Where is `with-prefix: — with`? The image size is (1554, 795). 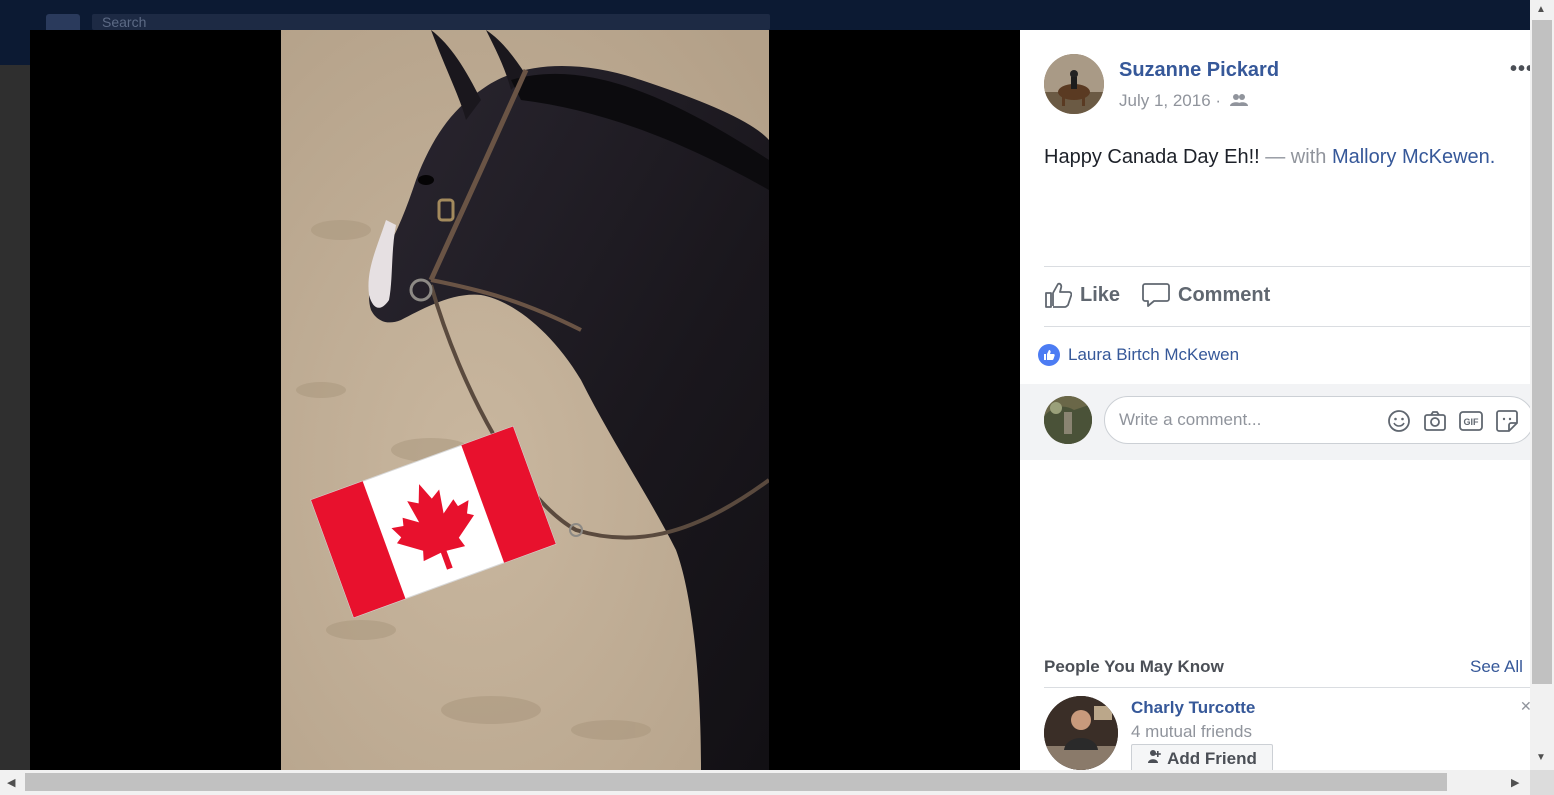 with-prefix: — with is located at coordinates (1296, 157).